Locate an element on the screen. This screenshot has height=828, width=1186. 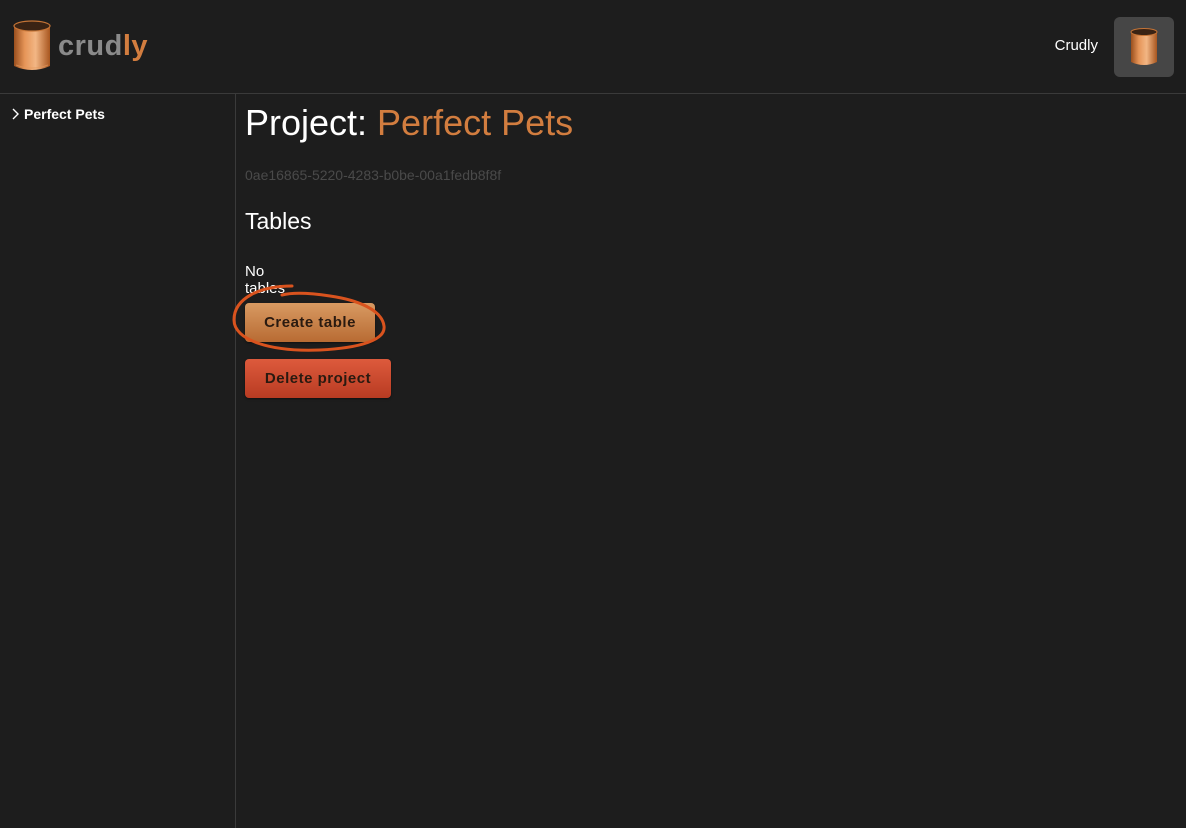
no-tables-message: No tables is located at coordinates (265, 280).